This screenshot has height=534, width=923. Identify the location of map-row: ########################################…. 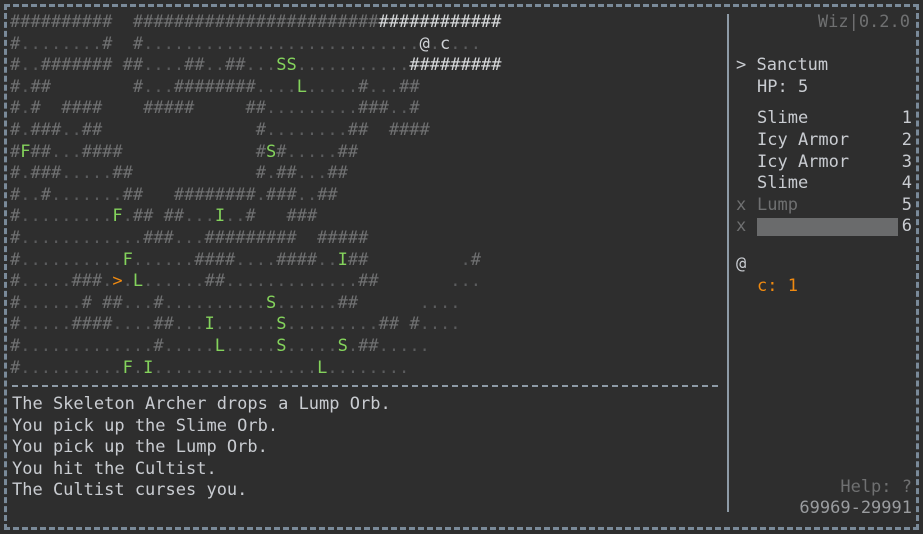
(366, 379).